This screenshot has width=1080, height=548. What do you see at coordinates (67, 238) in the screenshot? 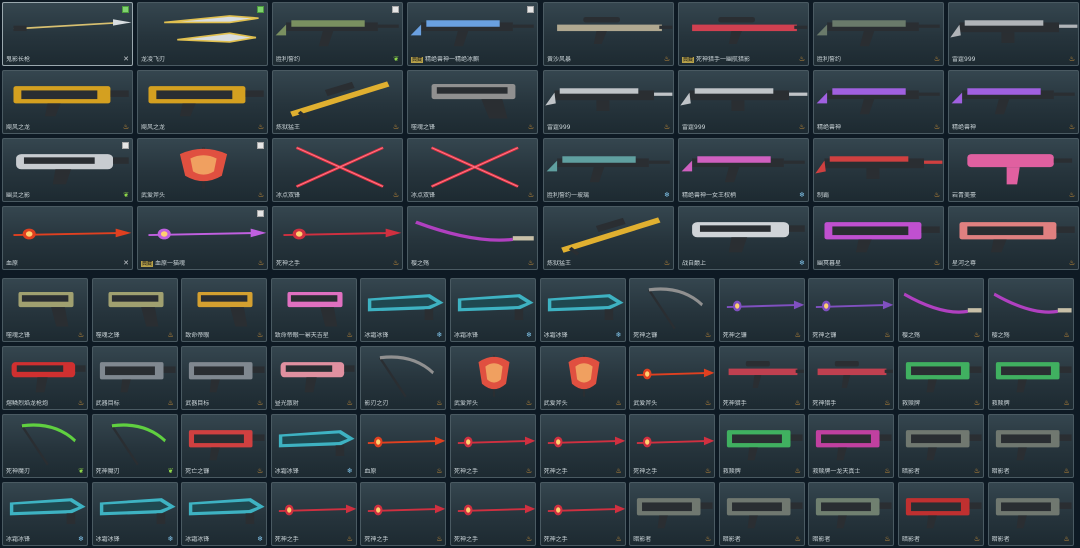
I see `weapon-tile: 血原 ✕` at bounding box center [67, 238].